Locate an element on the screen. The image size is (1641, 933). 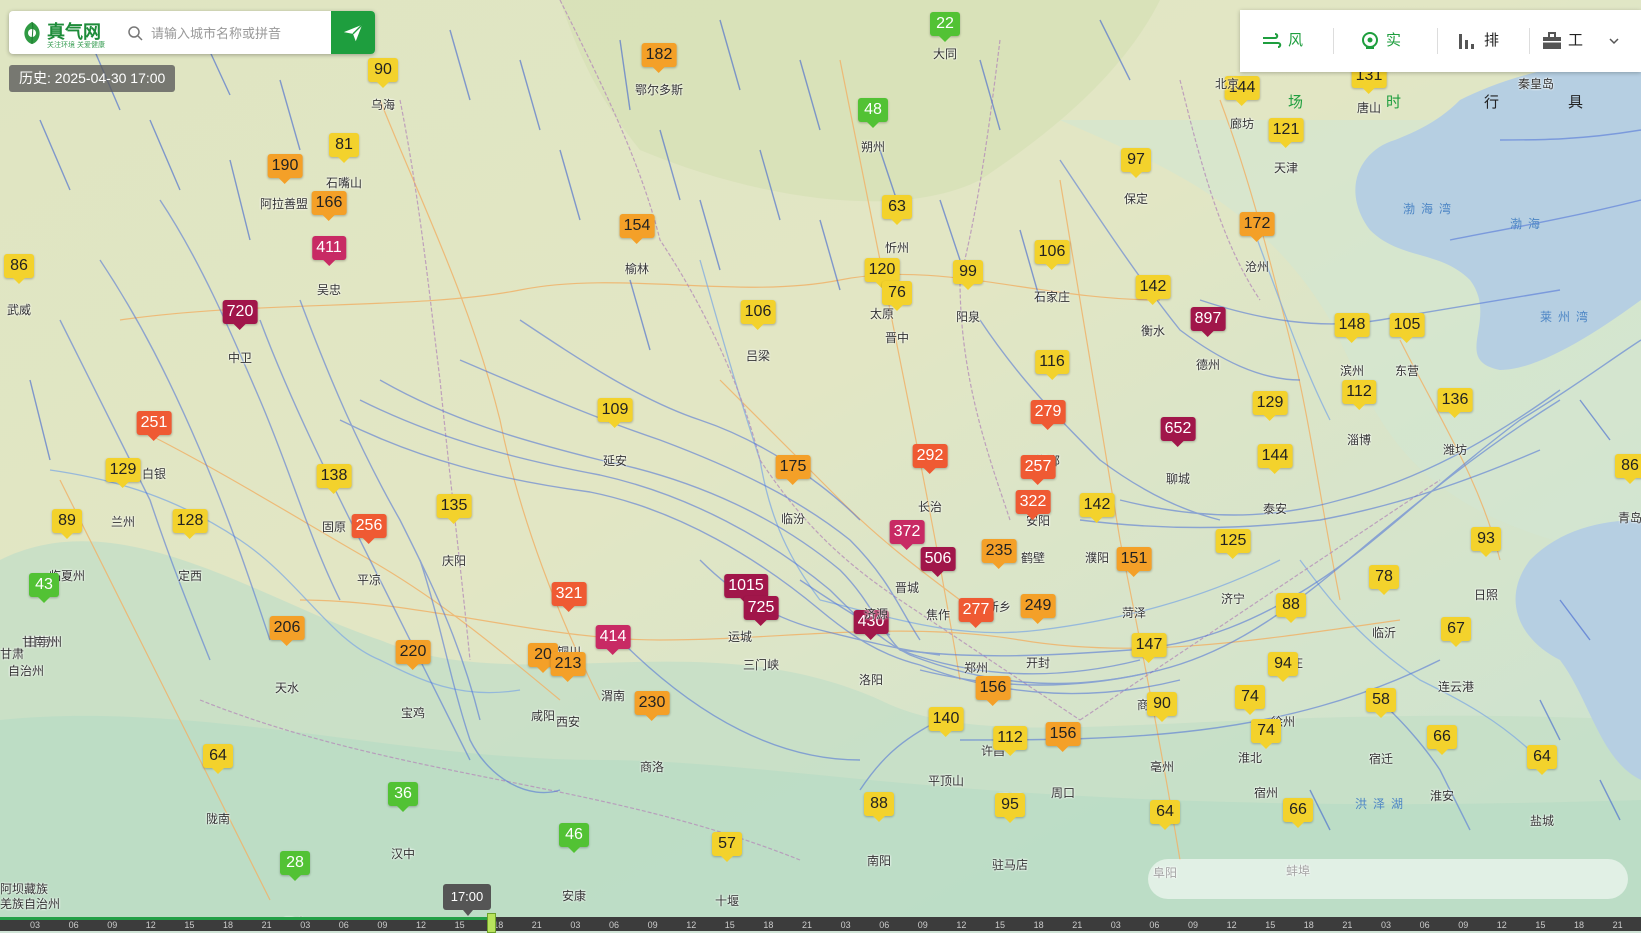
aqi-marker: 277 is located at coordinates (976, 613).